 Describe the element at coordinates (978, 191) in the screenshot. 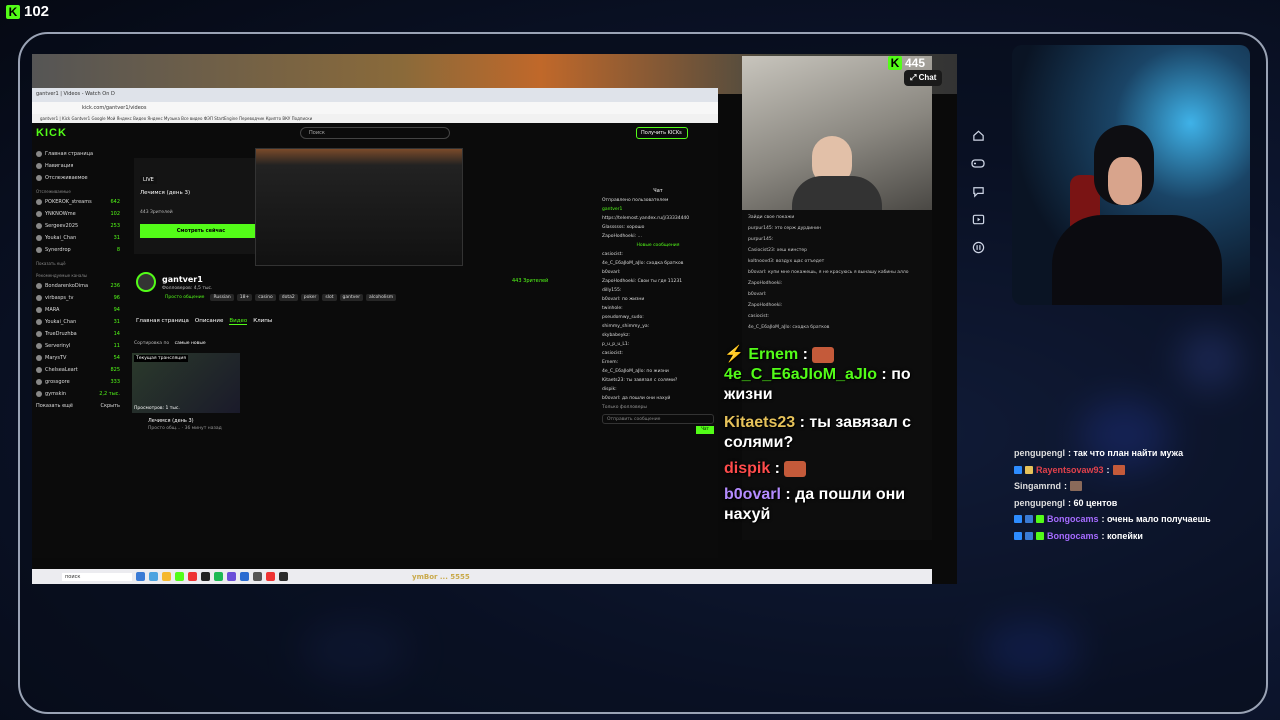

I see `chat-icon` at that location.